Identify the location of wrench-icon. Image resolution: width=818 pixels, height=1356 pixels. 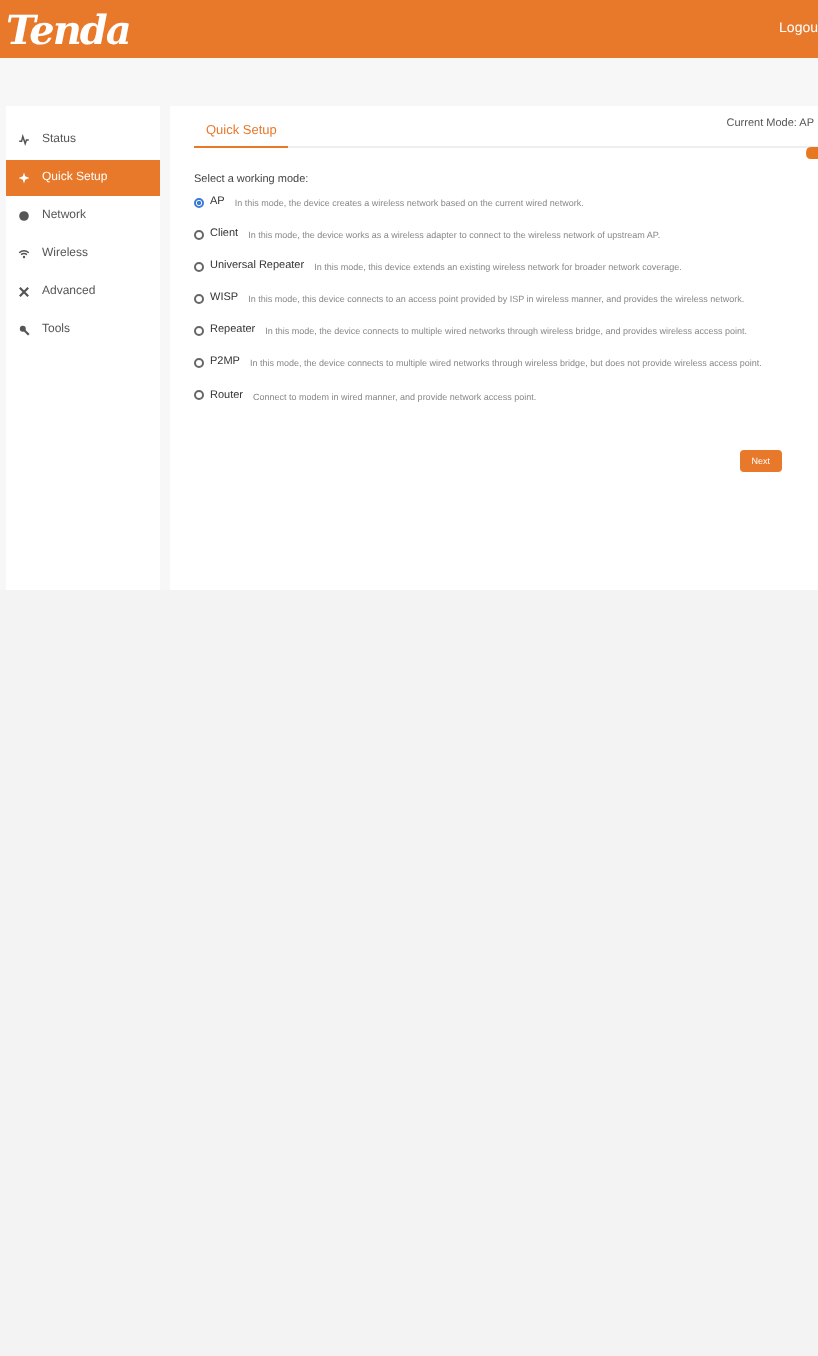
(24, 330).